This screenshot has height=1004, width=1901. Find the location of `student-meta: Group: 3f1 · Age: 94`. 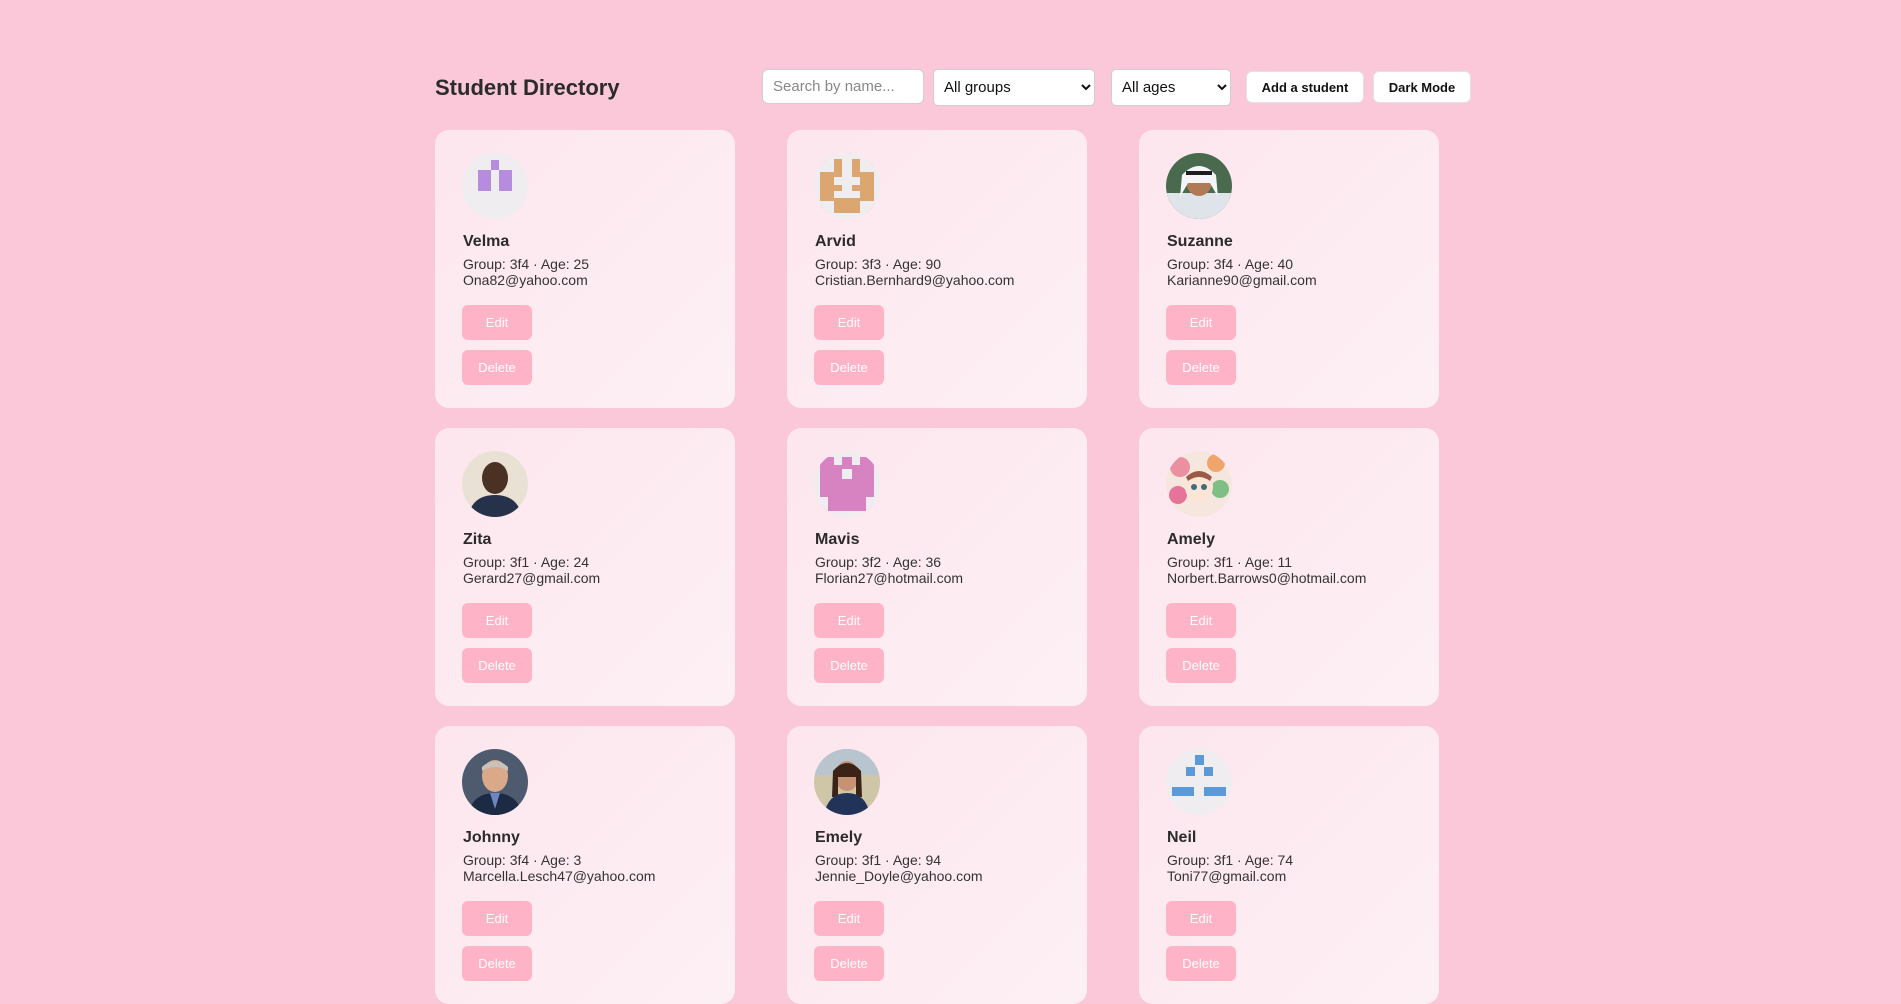

student-meta: Group: 3f1 · Age: 94 is located at coordinates (878, 860).